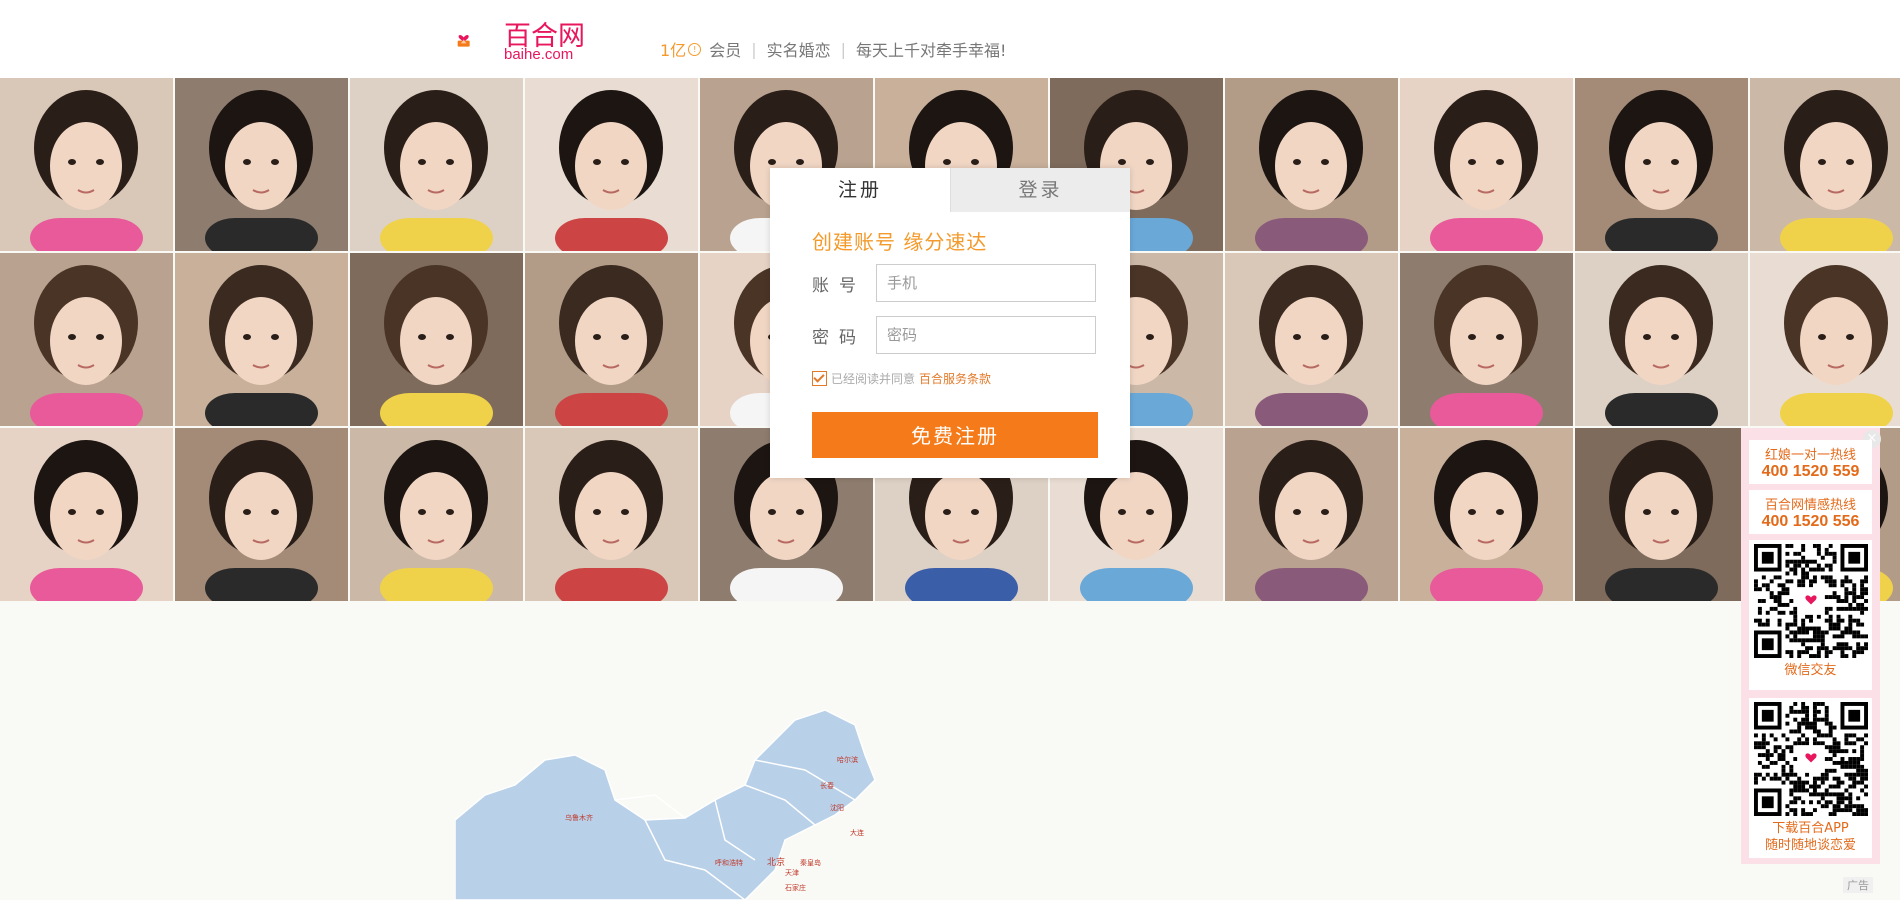  What do you see at coordinates (1810, 845) in the screenshot?
I see `qr-caption: 随时随地谈恋爱` at bounding box center [1810, 845].